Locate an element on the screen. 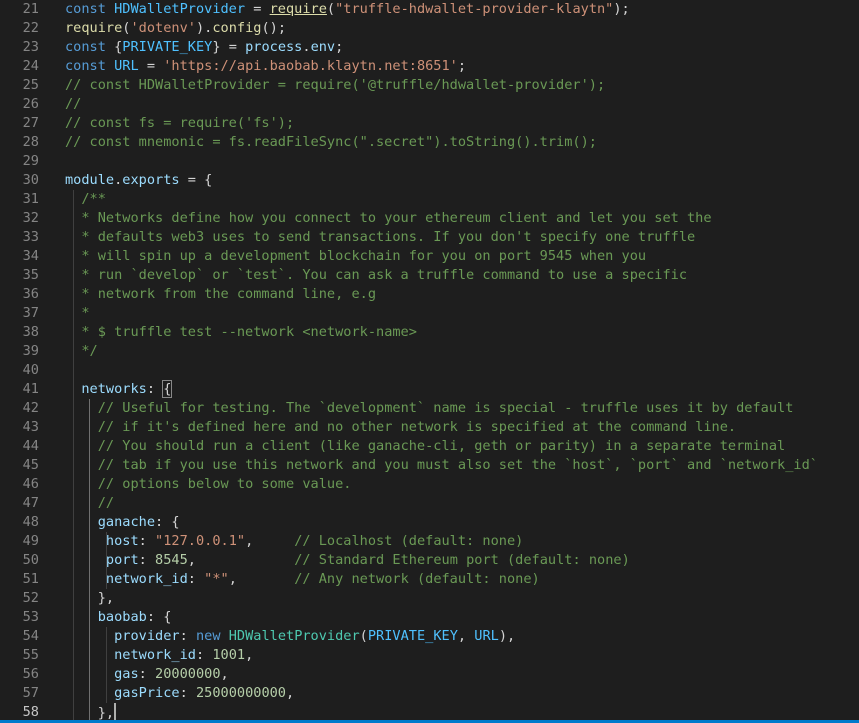  code-token: gasPrice is located at coordinates (147, 693).